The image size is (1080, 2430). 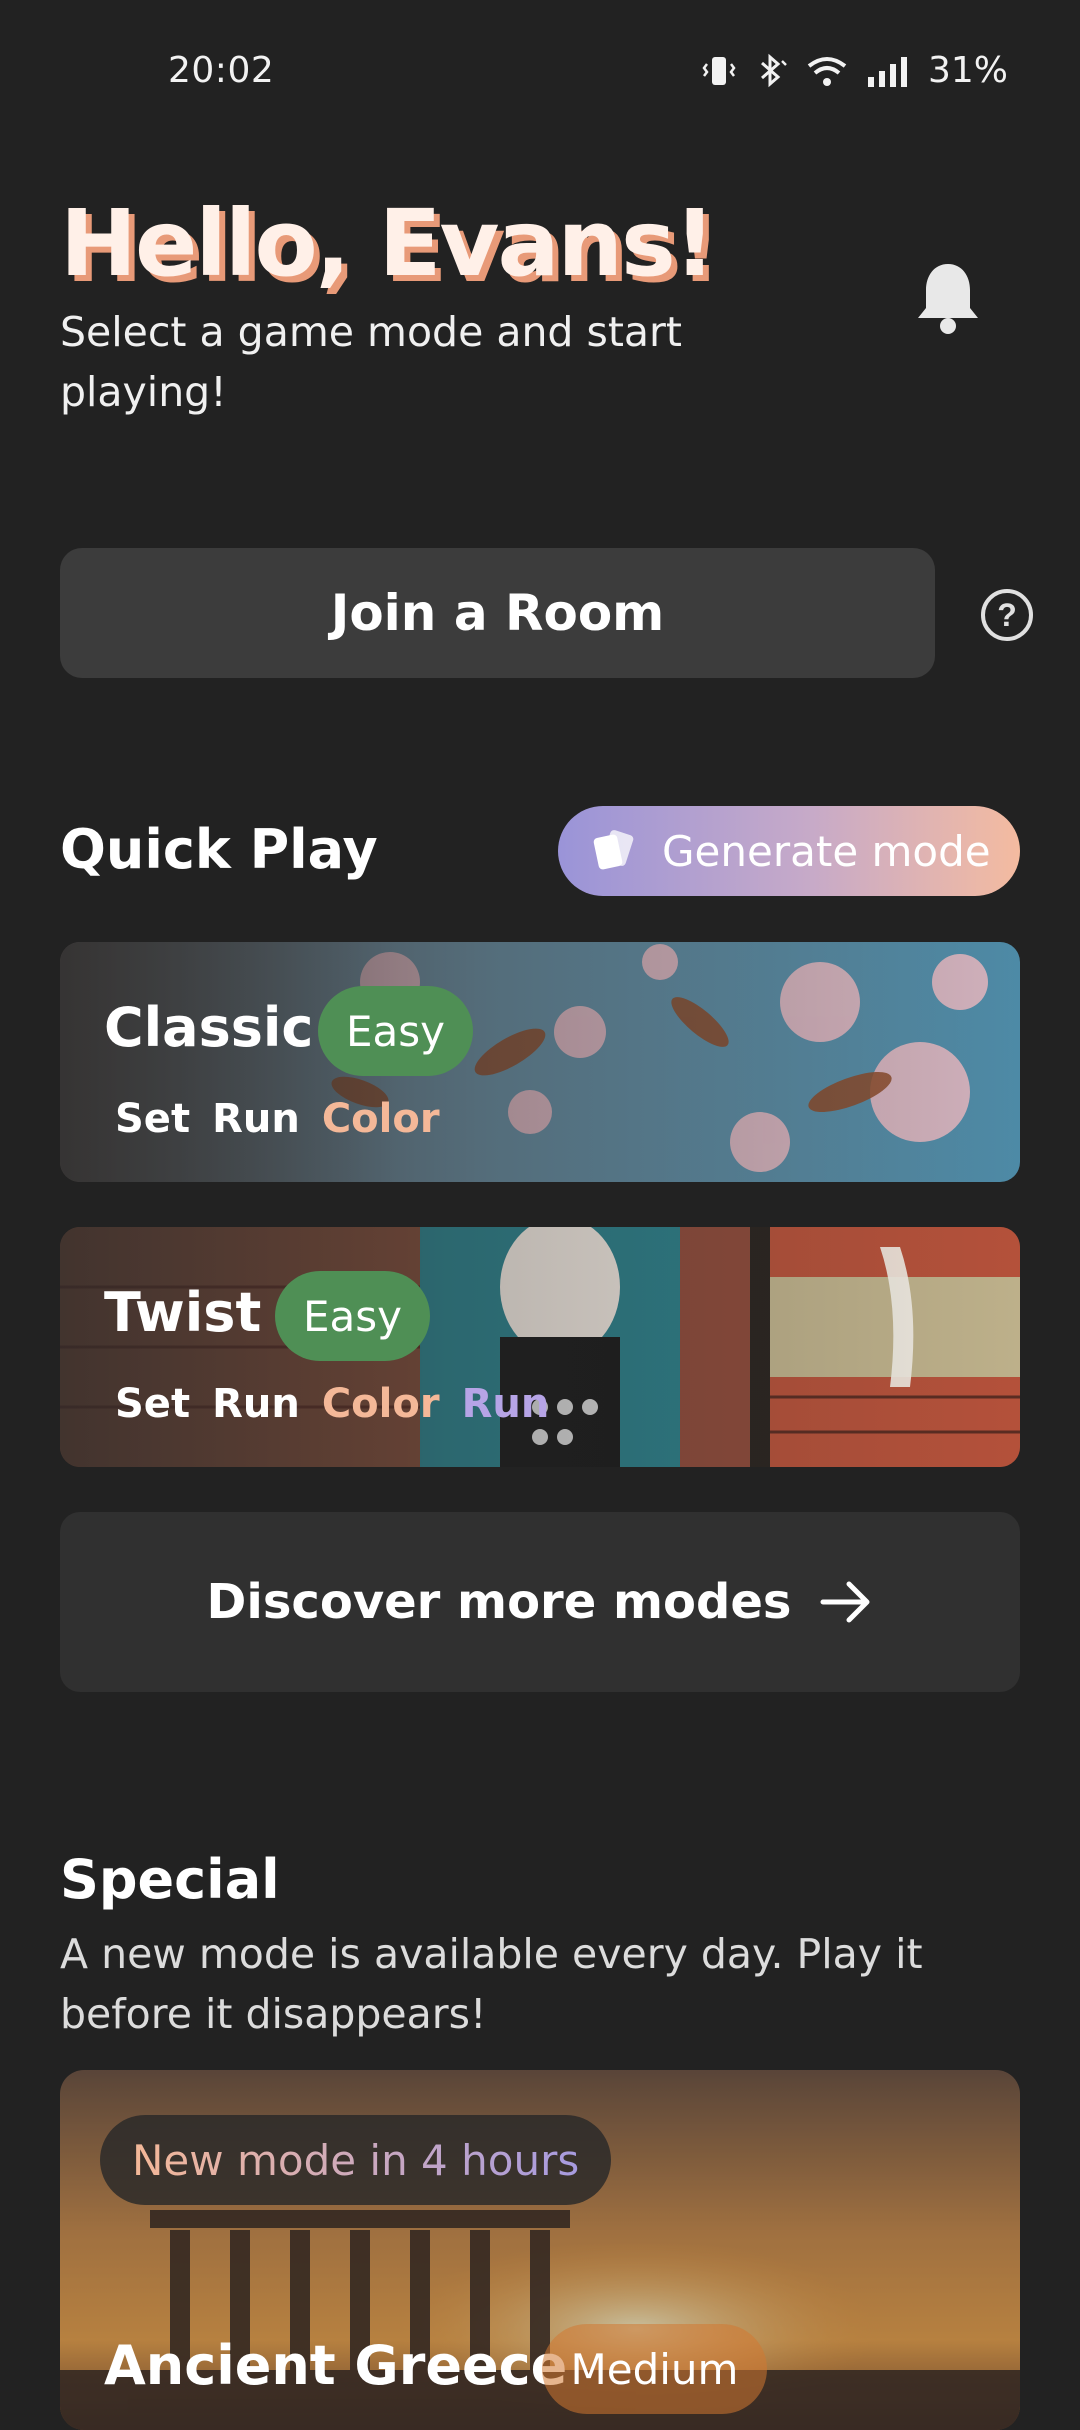 I want to click on join-room-label: Join a Room, so click(x=497, y=613).